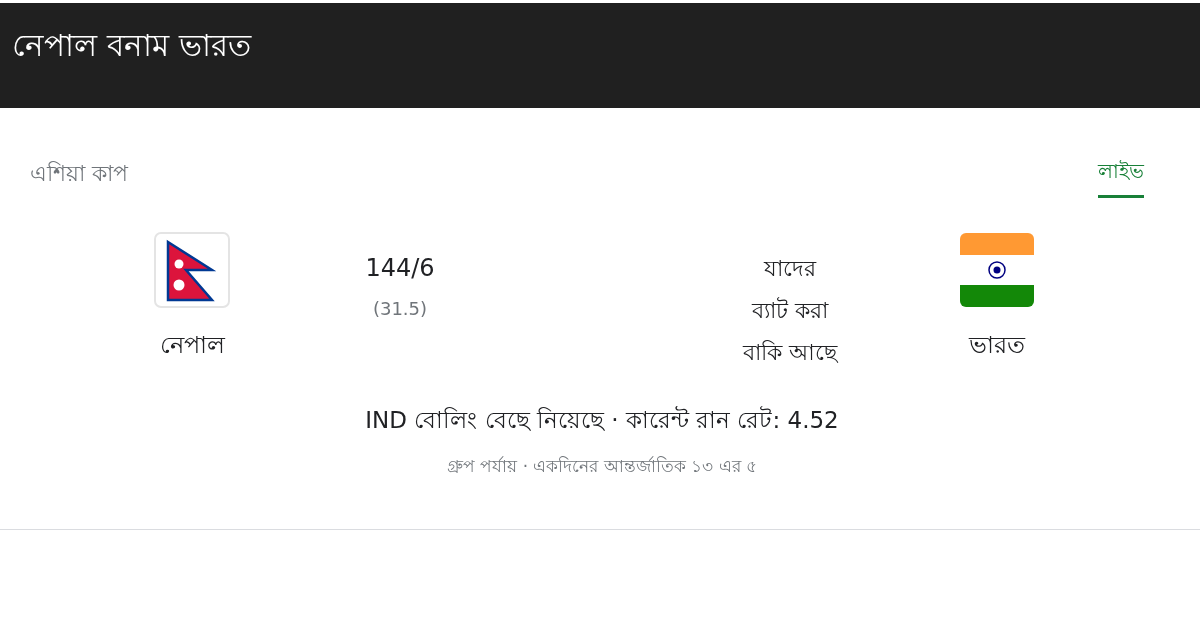 The width and height of the screenshot is (1200, 628). Describe the element at coordinates (790, 353) in the screenshot. I see `batting-status: বাকি আছে` at that location.